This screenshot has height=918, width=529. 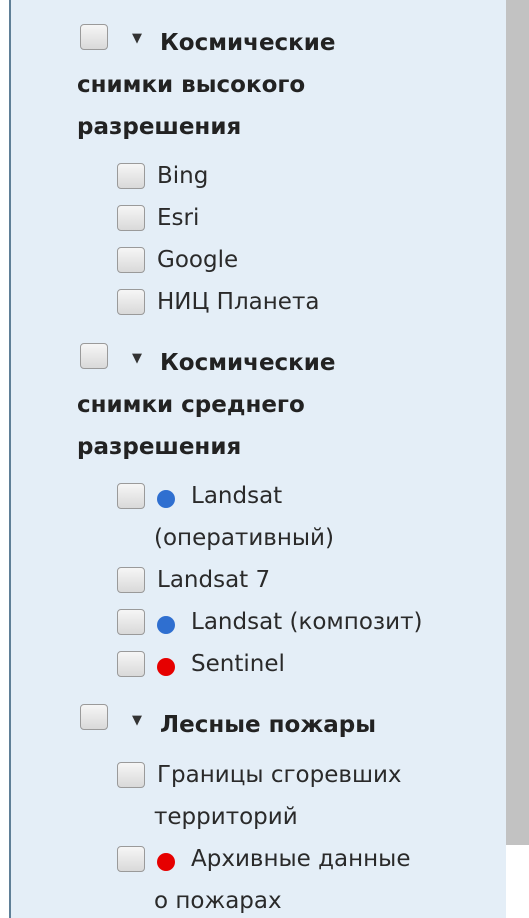 I want to click on group-title-medium-res-line1: Космические, so click(x=248, y=363).